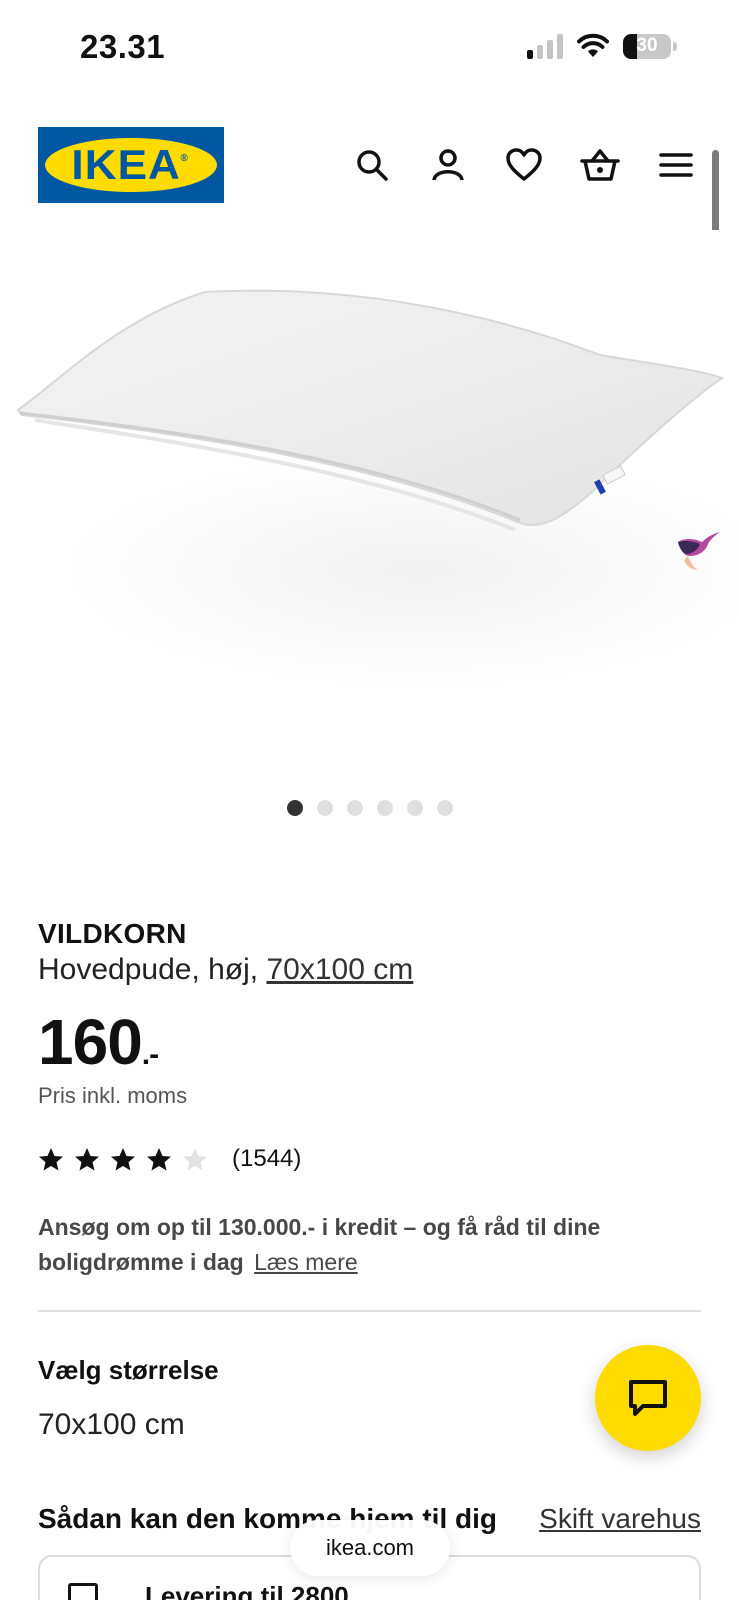 This screenshot has width=739, height=1600. I want to click on chat-button, so click(648, 1398).